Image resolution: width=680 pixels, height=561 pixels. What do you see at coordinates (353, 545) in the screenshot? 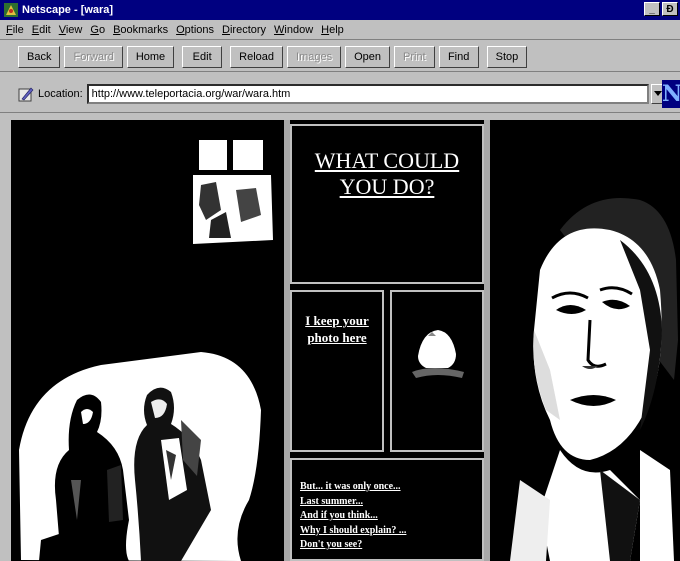
I see `story-link: Don't you see?` at bounding box center [353, 545].